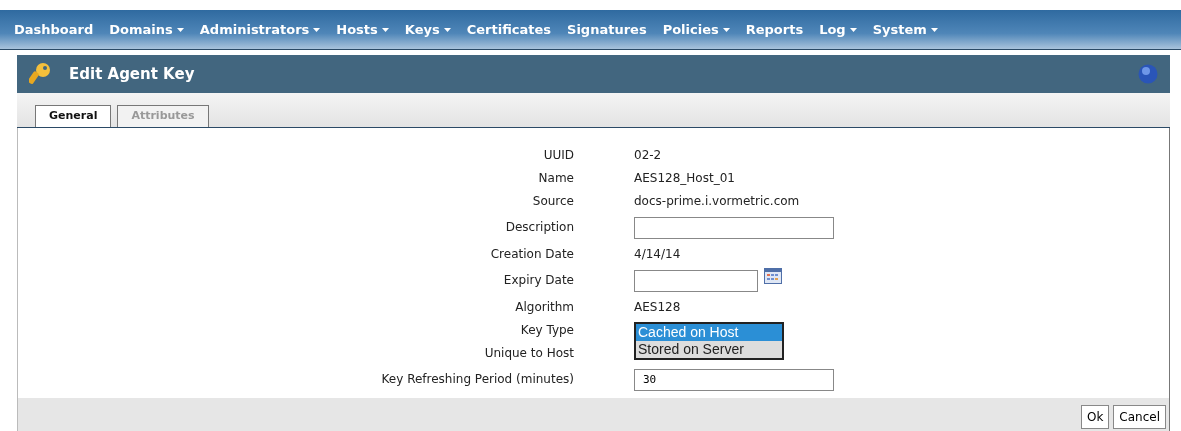 This screenshot has height=431, width=1181. Describe the element at coordinates (132, 74) in the screenshot. I see `page-title: Edit Agent Key` at that location.